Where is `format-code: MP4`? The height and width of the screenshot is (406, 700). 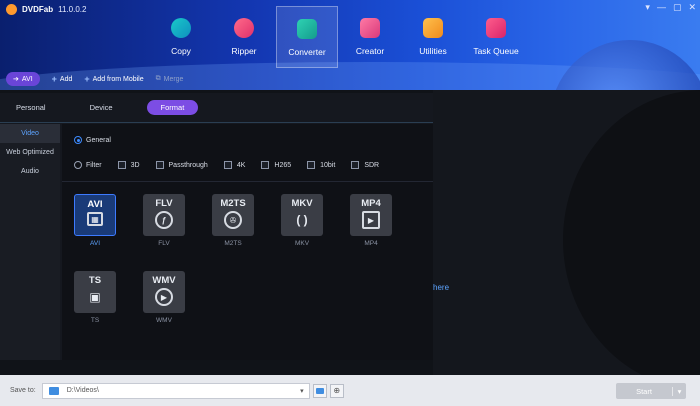
format-code: MP4 is located at coordinates (371, 203).